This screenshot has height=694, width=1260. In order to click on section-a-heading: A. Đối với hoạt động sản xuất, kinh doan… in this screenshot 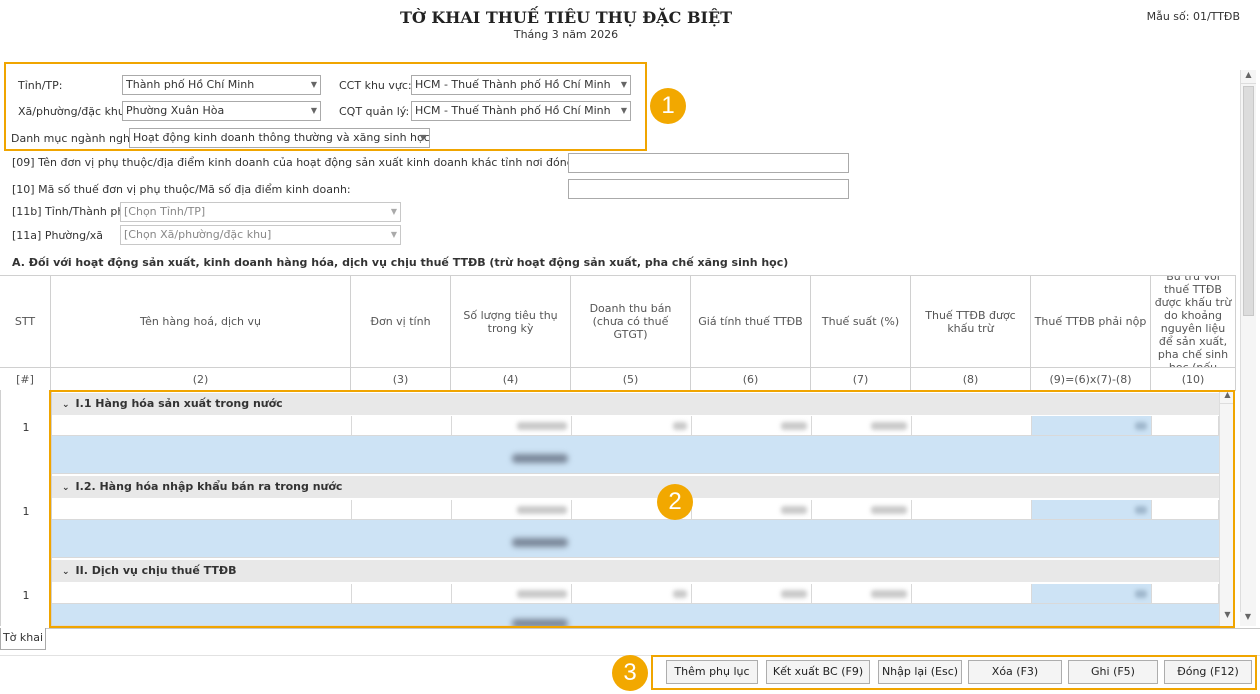, I will do `click(400, 262)`.